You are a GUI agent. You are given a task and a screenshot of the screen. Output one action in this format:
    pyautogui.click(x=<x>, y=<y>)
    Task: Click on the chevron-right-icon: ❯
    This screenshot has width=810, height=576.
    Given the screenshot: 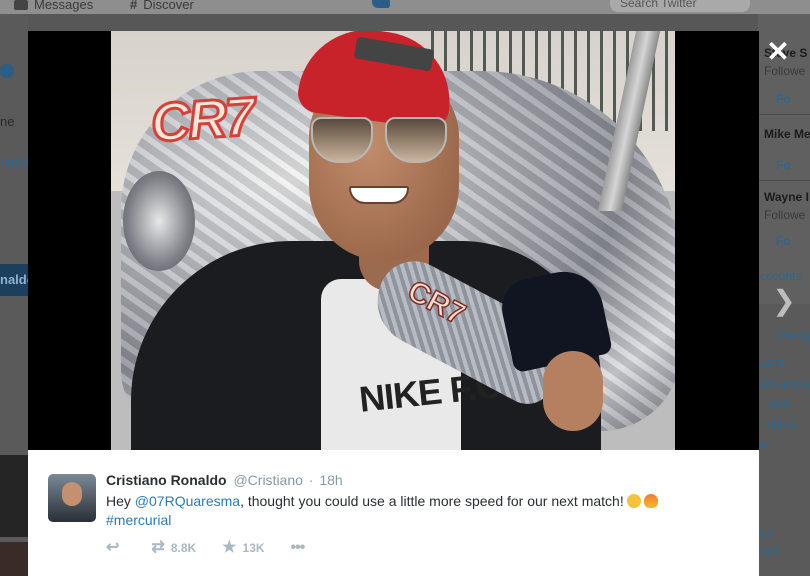 What is the action you would take?
    pyautogui.click(x=784, y=301)
    